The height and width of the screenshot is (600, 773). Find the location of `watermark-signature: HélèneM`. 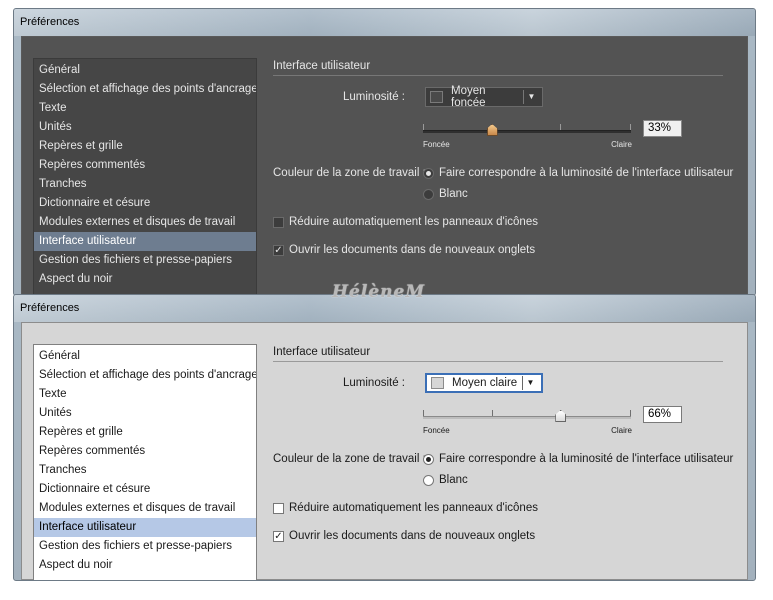

watermark-signature: HélèneM is located at coordinates (379, 292).